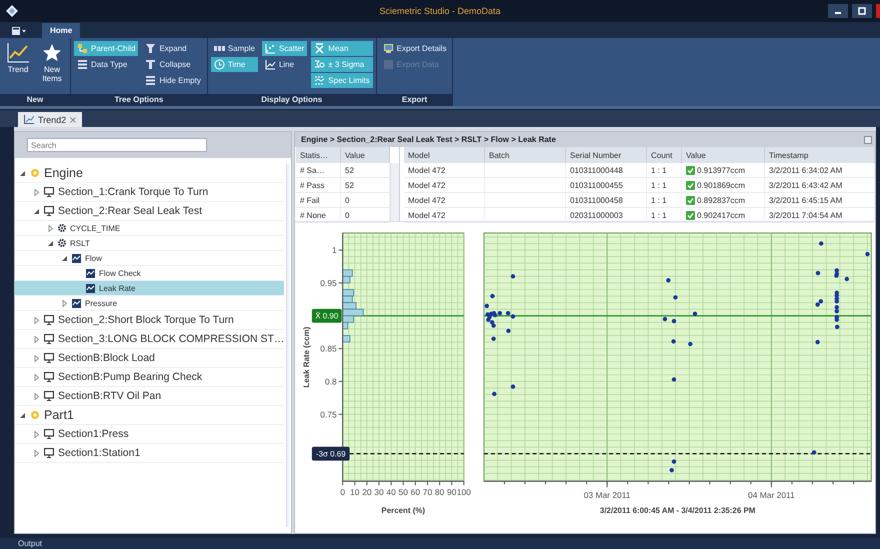 The height and width of the screenshot is (549, 880). Describe the element at coordinates (306, 357) in the screenshot. I see `axis-title: Leak Rate (ccm)` at that location.